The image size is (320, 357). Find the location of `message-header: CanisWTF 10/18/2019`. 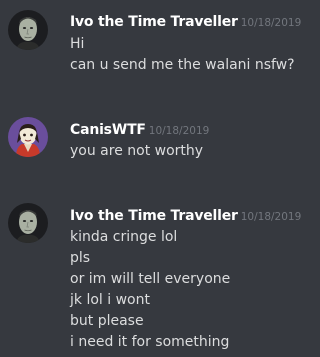

message-header: CanisWTF 10/18/2019 is located at coordinates (139, 130).